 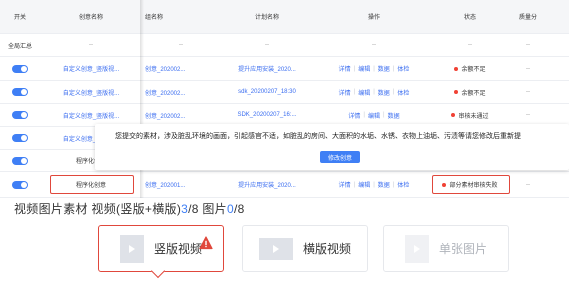 What do you see at coordinates (470, 16) in the screenshot?
I see `header-status: 状态` at bounding box center [470, 16].